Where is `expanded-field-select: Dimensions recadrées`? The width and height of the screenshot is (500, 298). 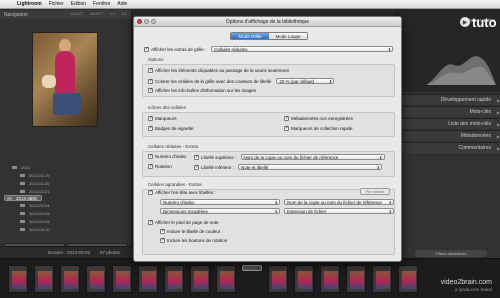
expanded-field-select: Dimensions recadrées is located at coordinates (220, 211).